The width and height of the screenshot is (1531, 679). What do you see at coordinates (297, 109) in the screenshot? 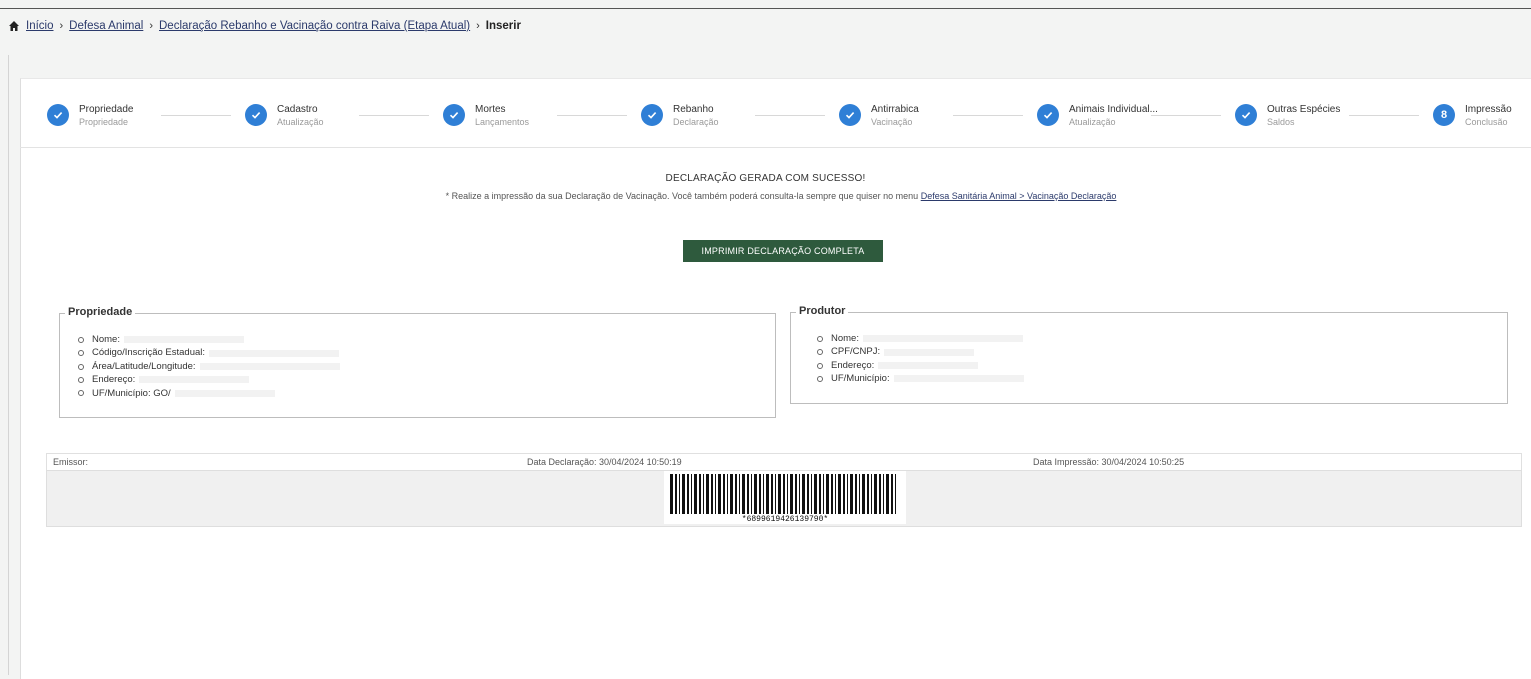
I see `step-title: Cadastro` at bounding box center [297, 109].